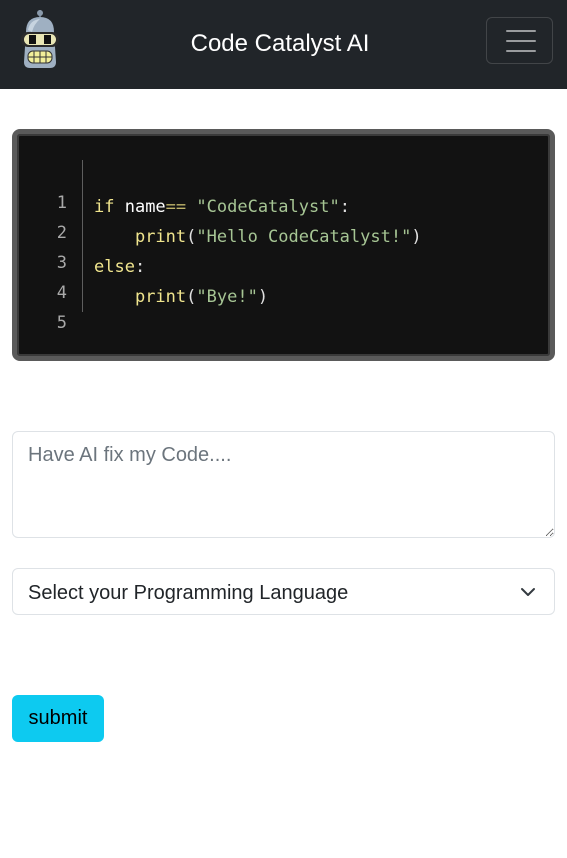  I want to click on code-token: name, so click(145, 207).